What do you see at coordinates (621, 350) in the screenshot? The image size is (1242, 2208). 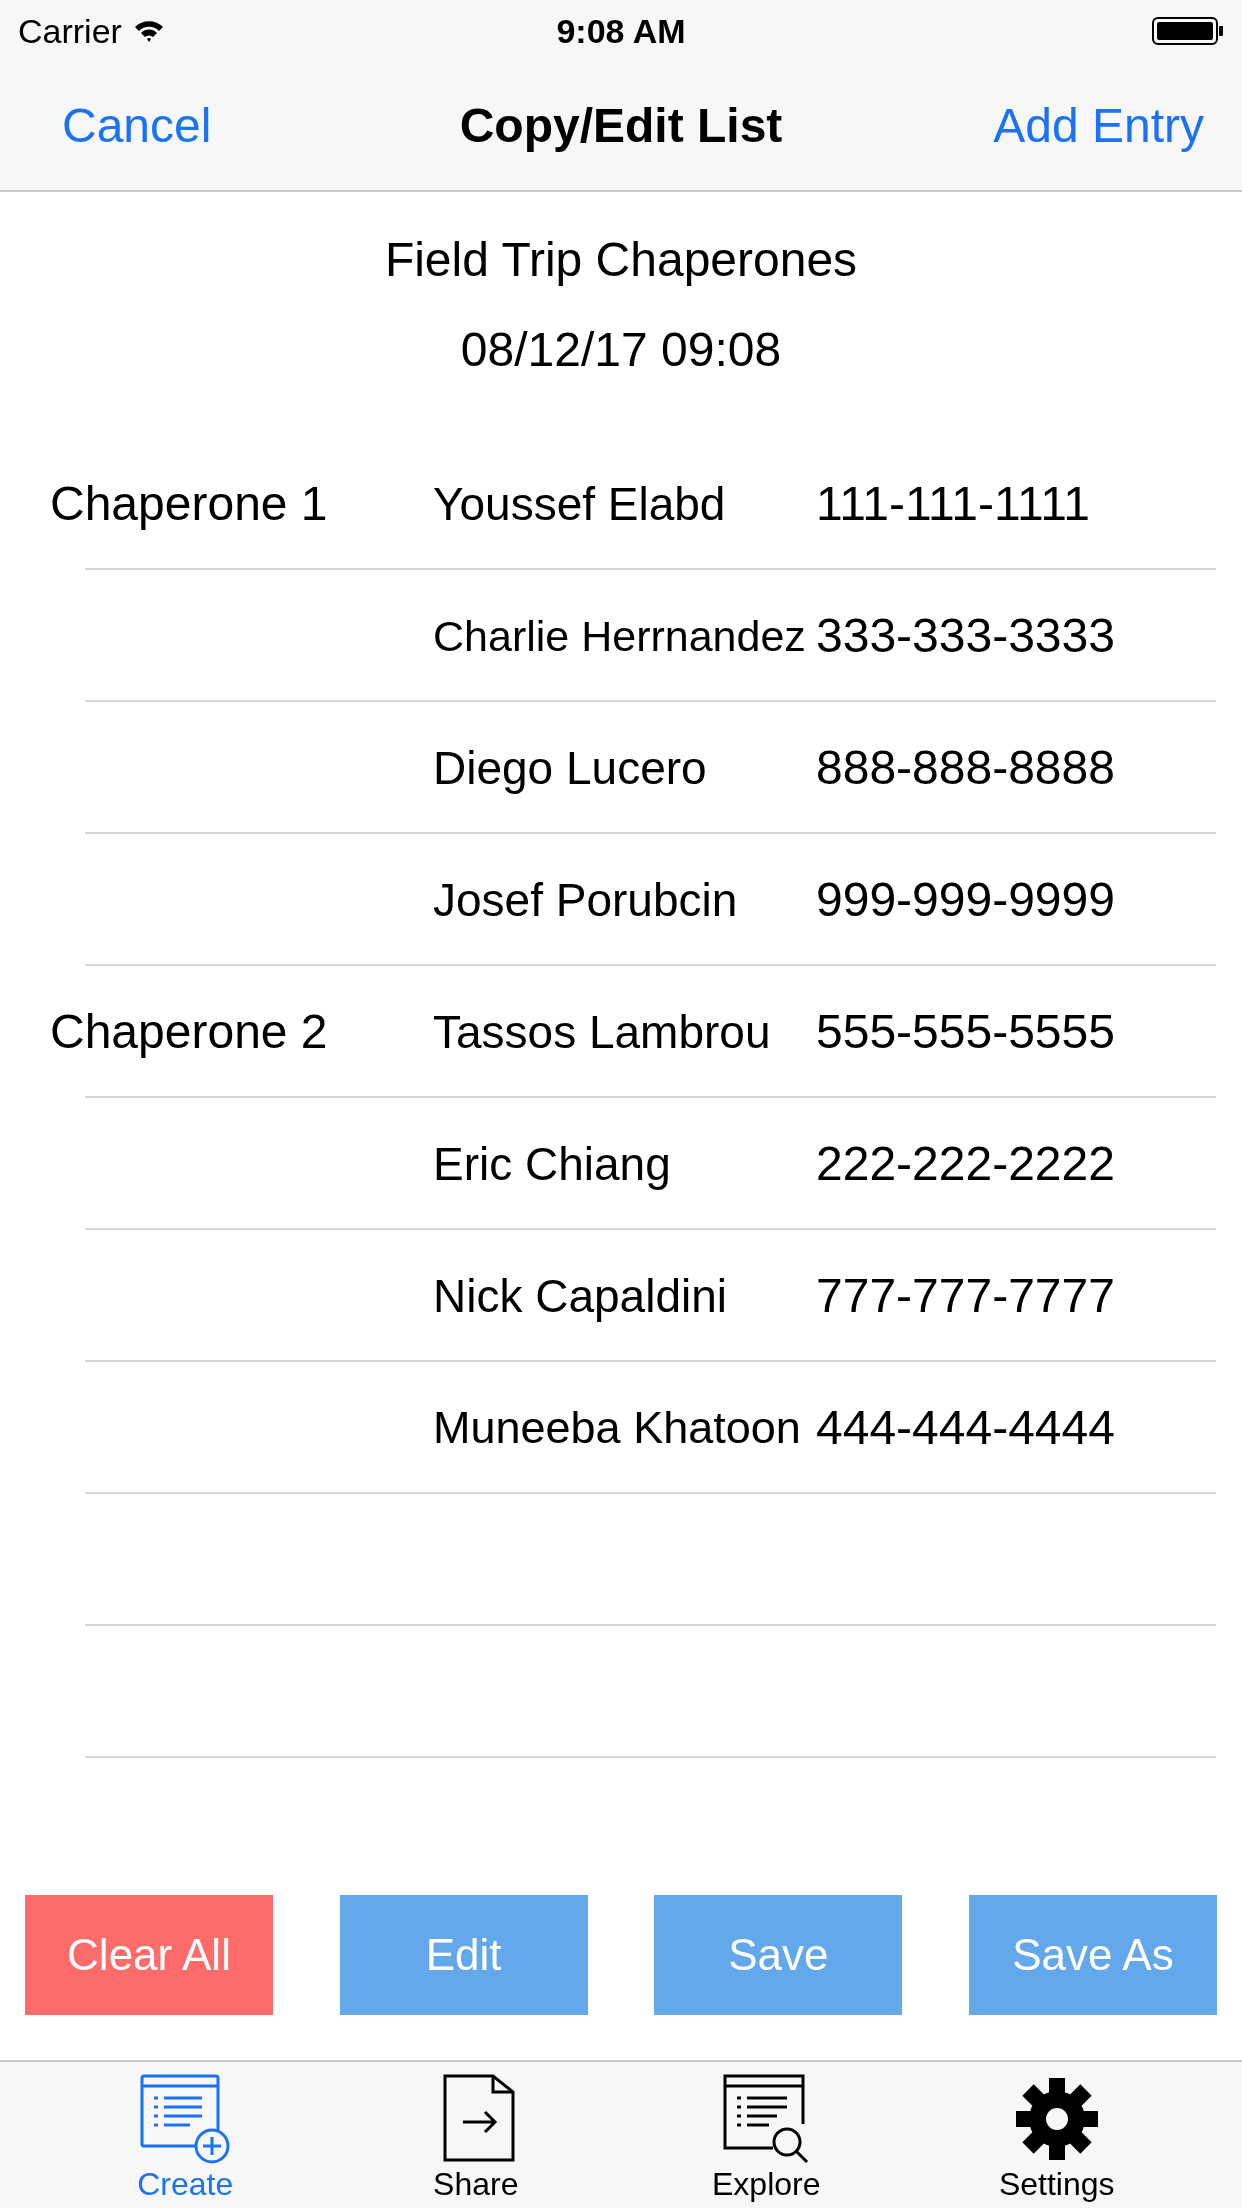 I see `list-date: 08/12/17 09:08` at bounding box center [621, 350].